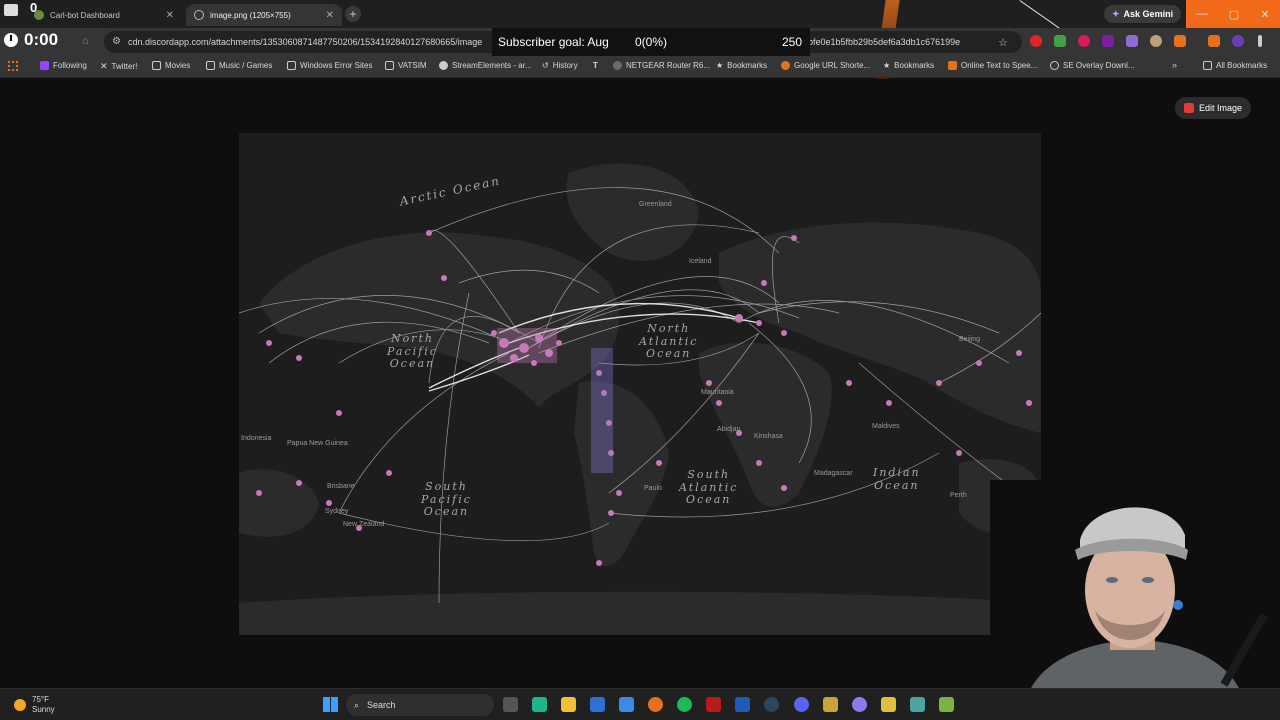 The image size is (1280, 720). I want to click on start-button-windows-icon, so click(330, 704).